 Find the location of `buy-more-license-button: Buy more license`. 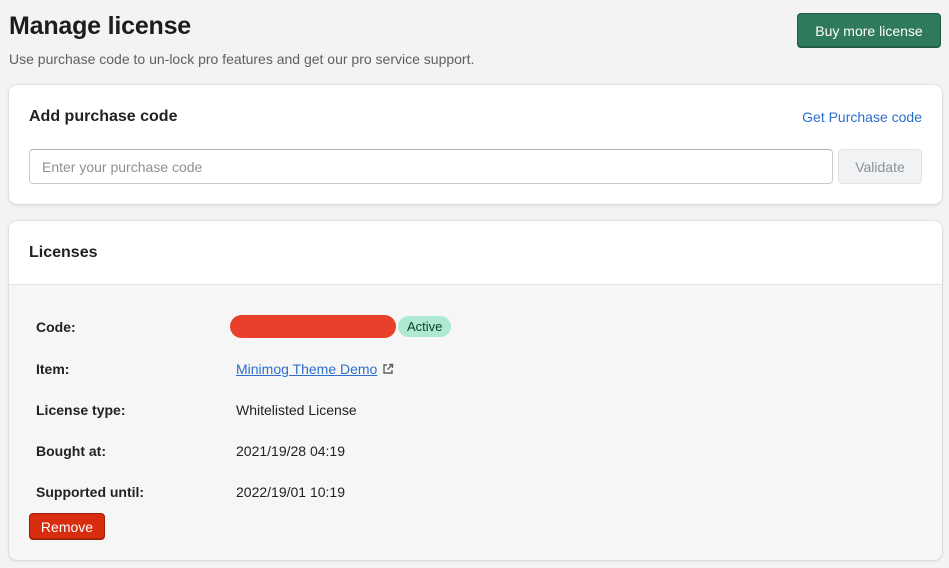

buy-more-license-button: Buy more license is located at coordinates (869, 30).